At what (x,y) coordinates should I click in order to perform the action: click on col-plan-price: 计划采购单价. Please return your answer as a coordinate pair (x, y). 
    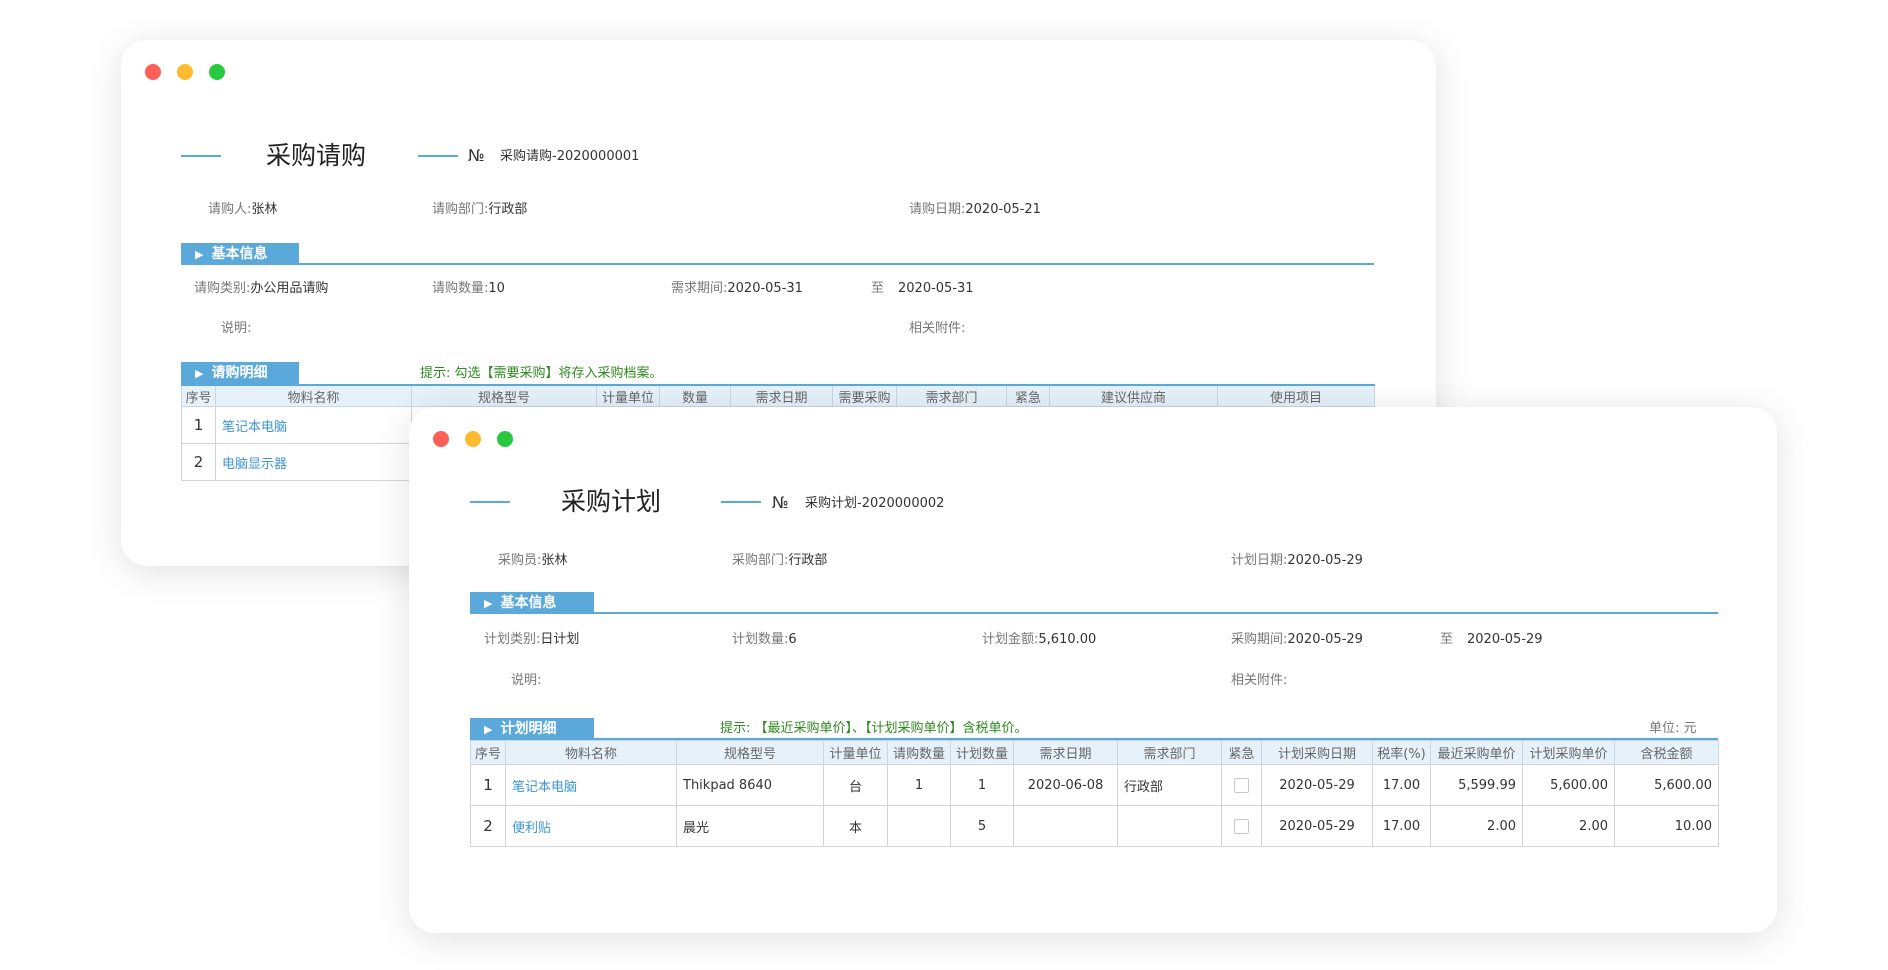
    Looking at the image, I should click on (1569, 753).